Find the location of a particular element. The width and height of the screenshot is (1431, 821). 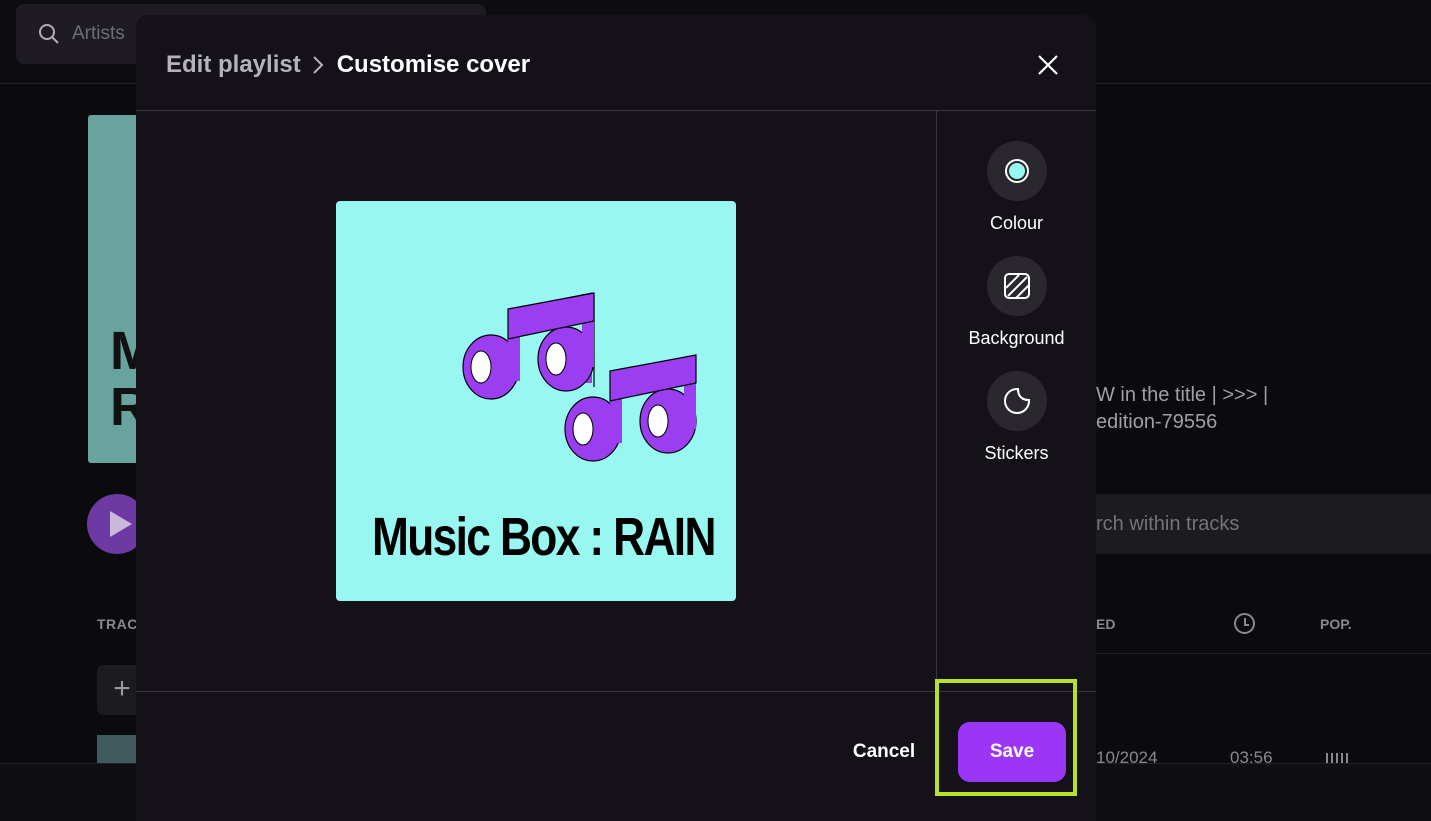

column-header-popularity: POP. is located at coordinates (1336, 624).